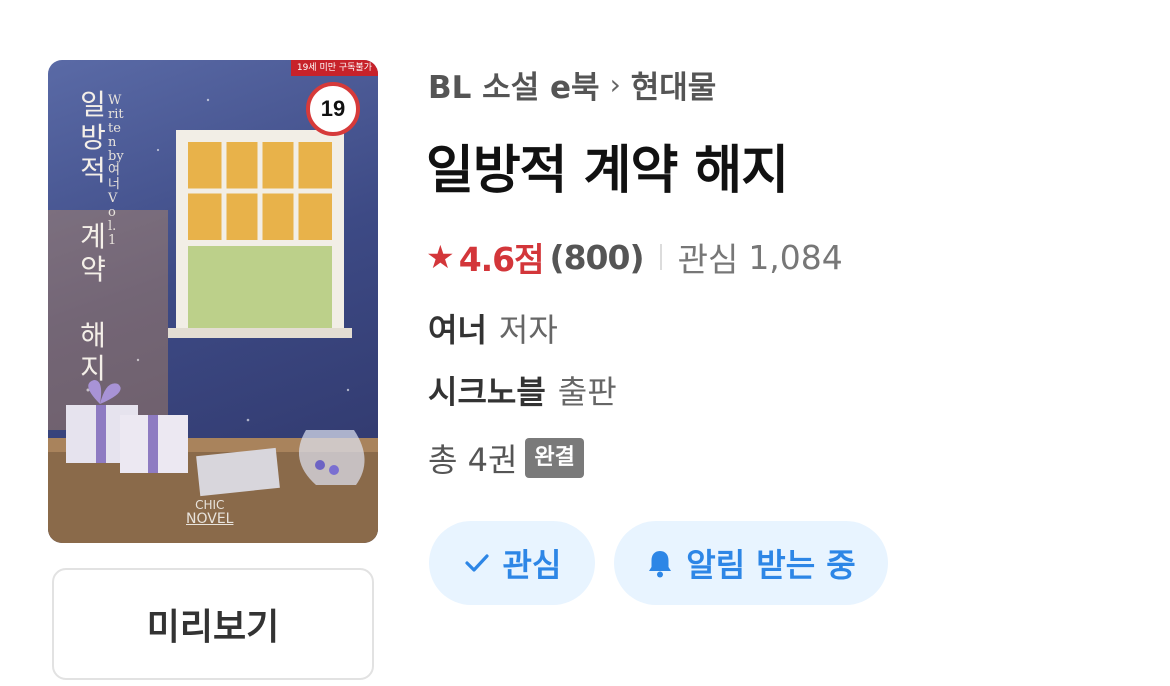 This screenshot has width=1170, height=686. I want to click on check-icon, so click(477, 563).